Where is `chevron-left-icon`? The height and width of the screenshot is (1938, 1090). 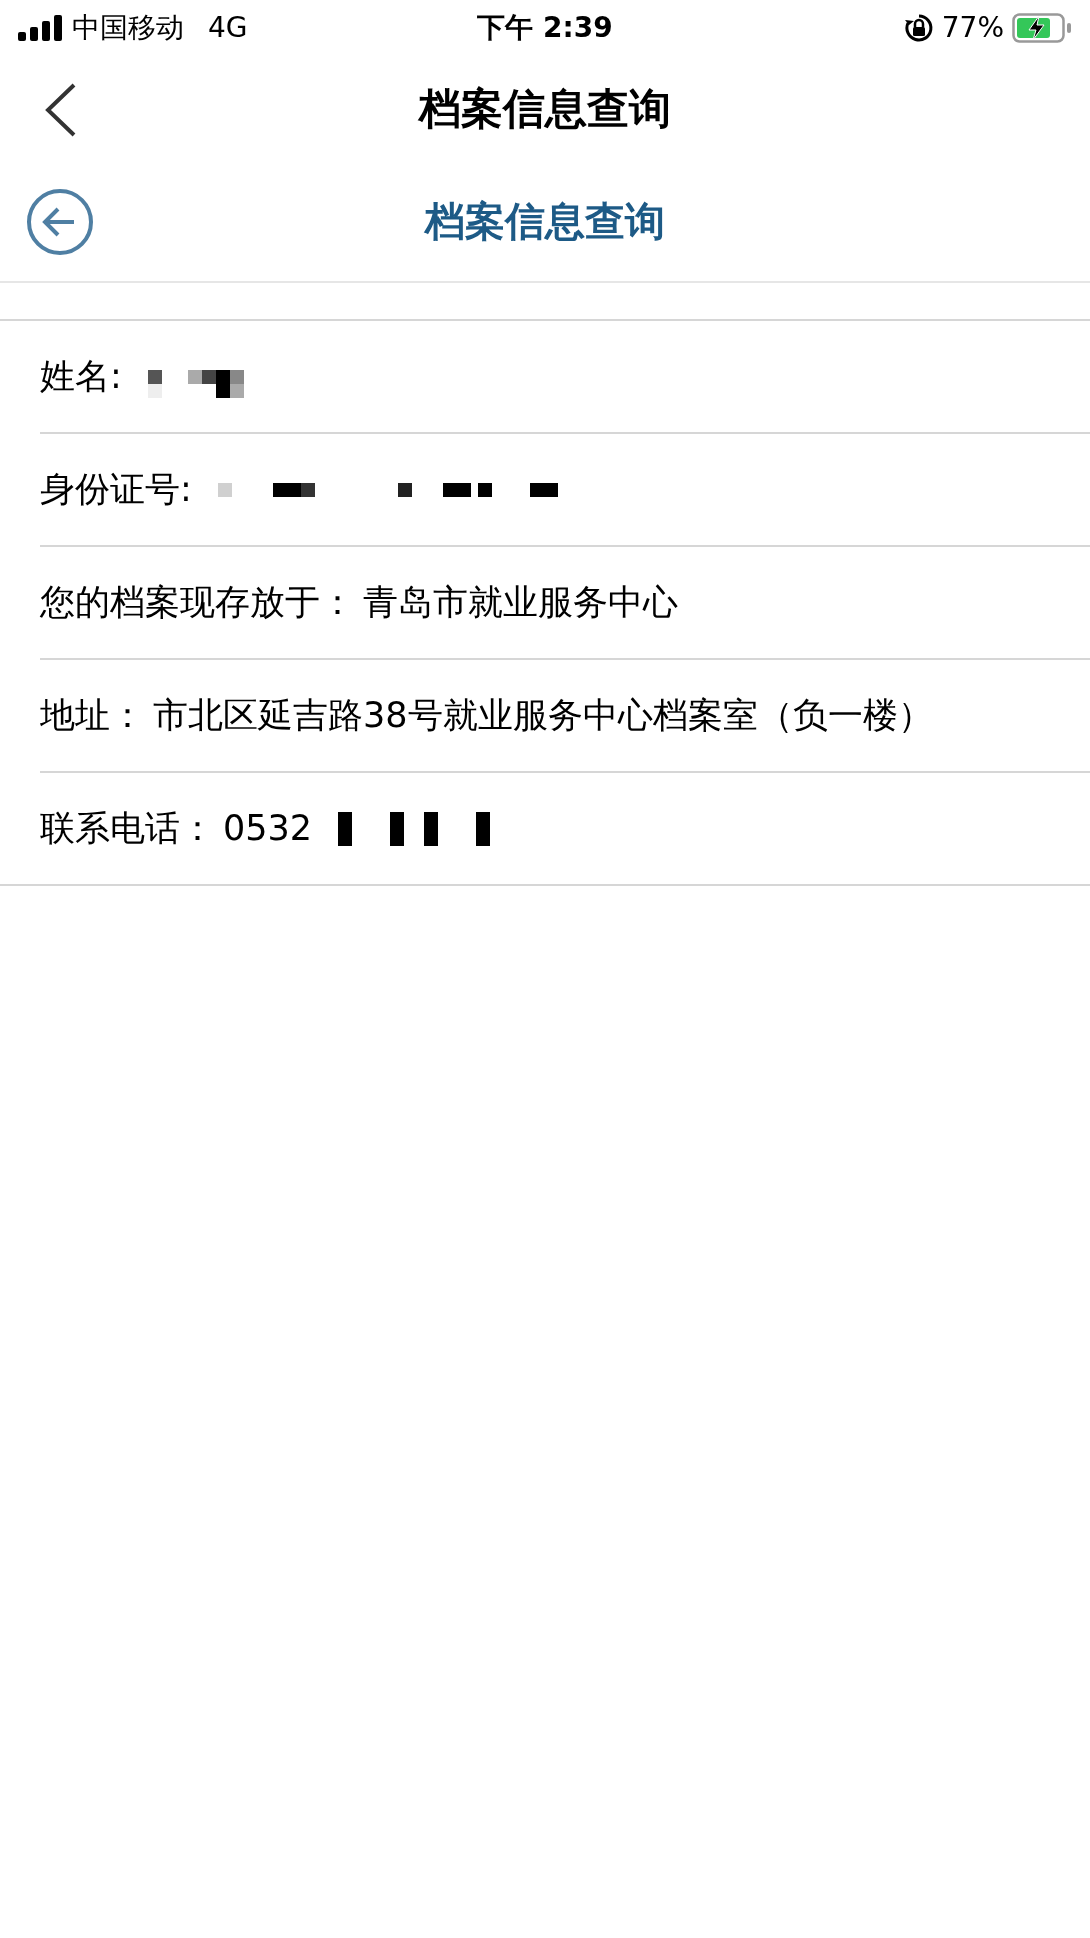
chevron-left-icon is located at coordinates (61, 110).